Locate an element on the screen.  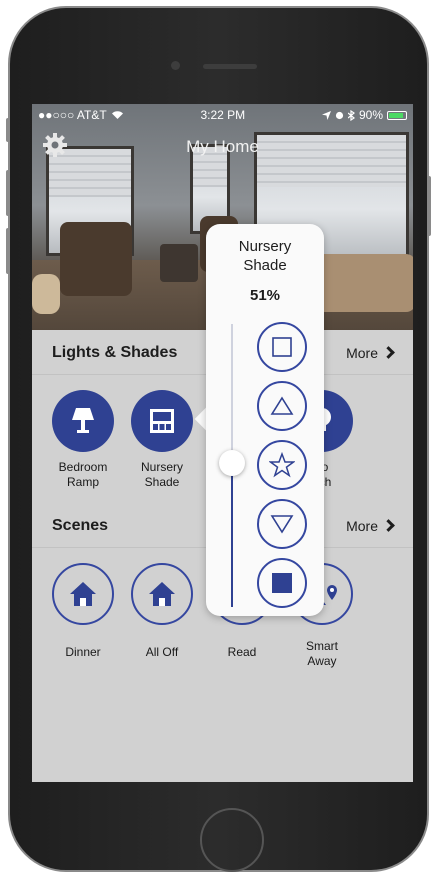
scene-label-line1: Dinner is located at coordinates (83, 652).